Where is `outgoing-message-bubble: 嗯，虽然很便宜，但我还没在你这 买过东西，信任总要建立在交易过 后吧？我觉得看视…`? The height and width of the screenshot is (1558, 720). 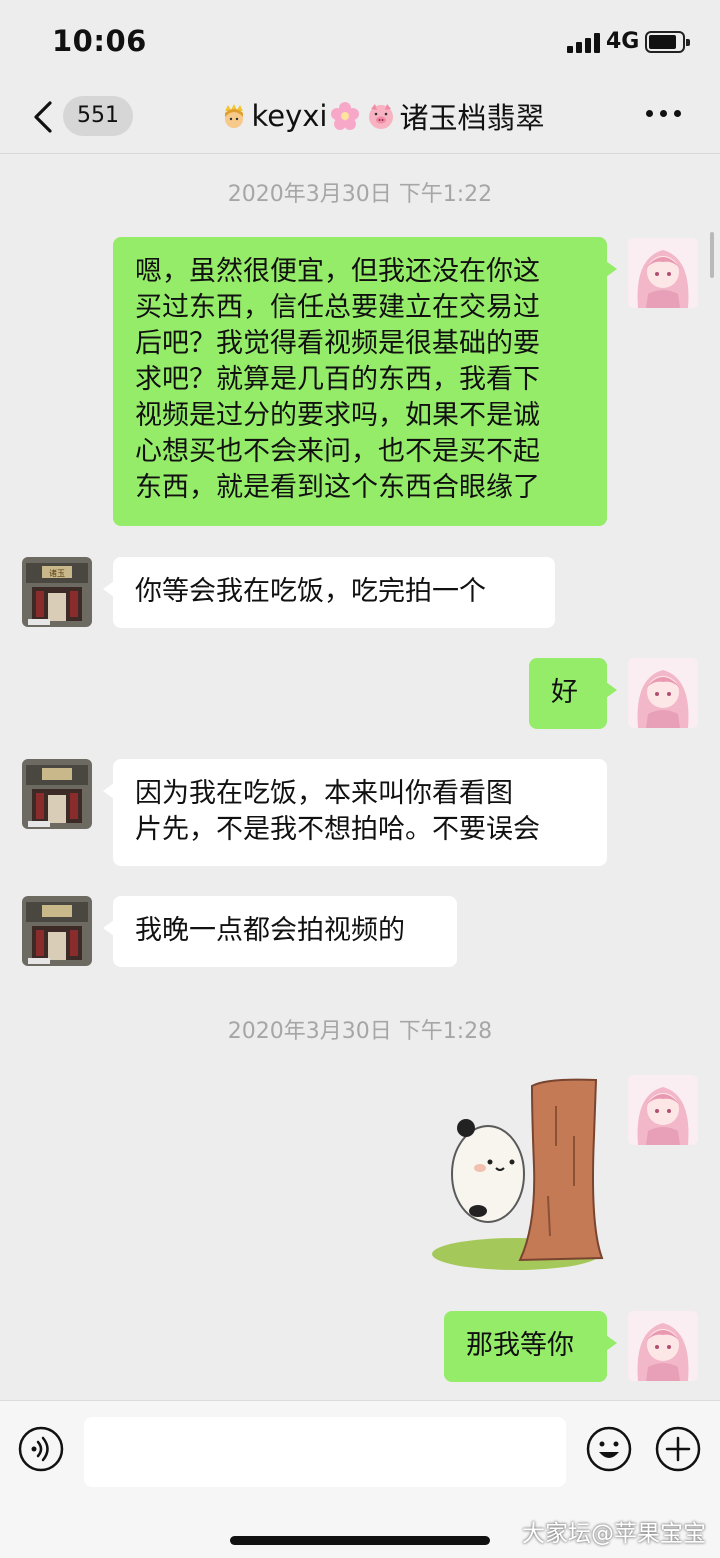 outgoing-message-bubble: 嗯，虽然很便宜，但我还没在你这 买过东西，信任总要建立在交易过 后吧？我觉得看视… is located at coordinates (365, 381).